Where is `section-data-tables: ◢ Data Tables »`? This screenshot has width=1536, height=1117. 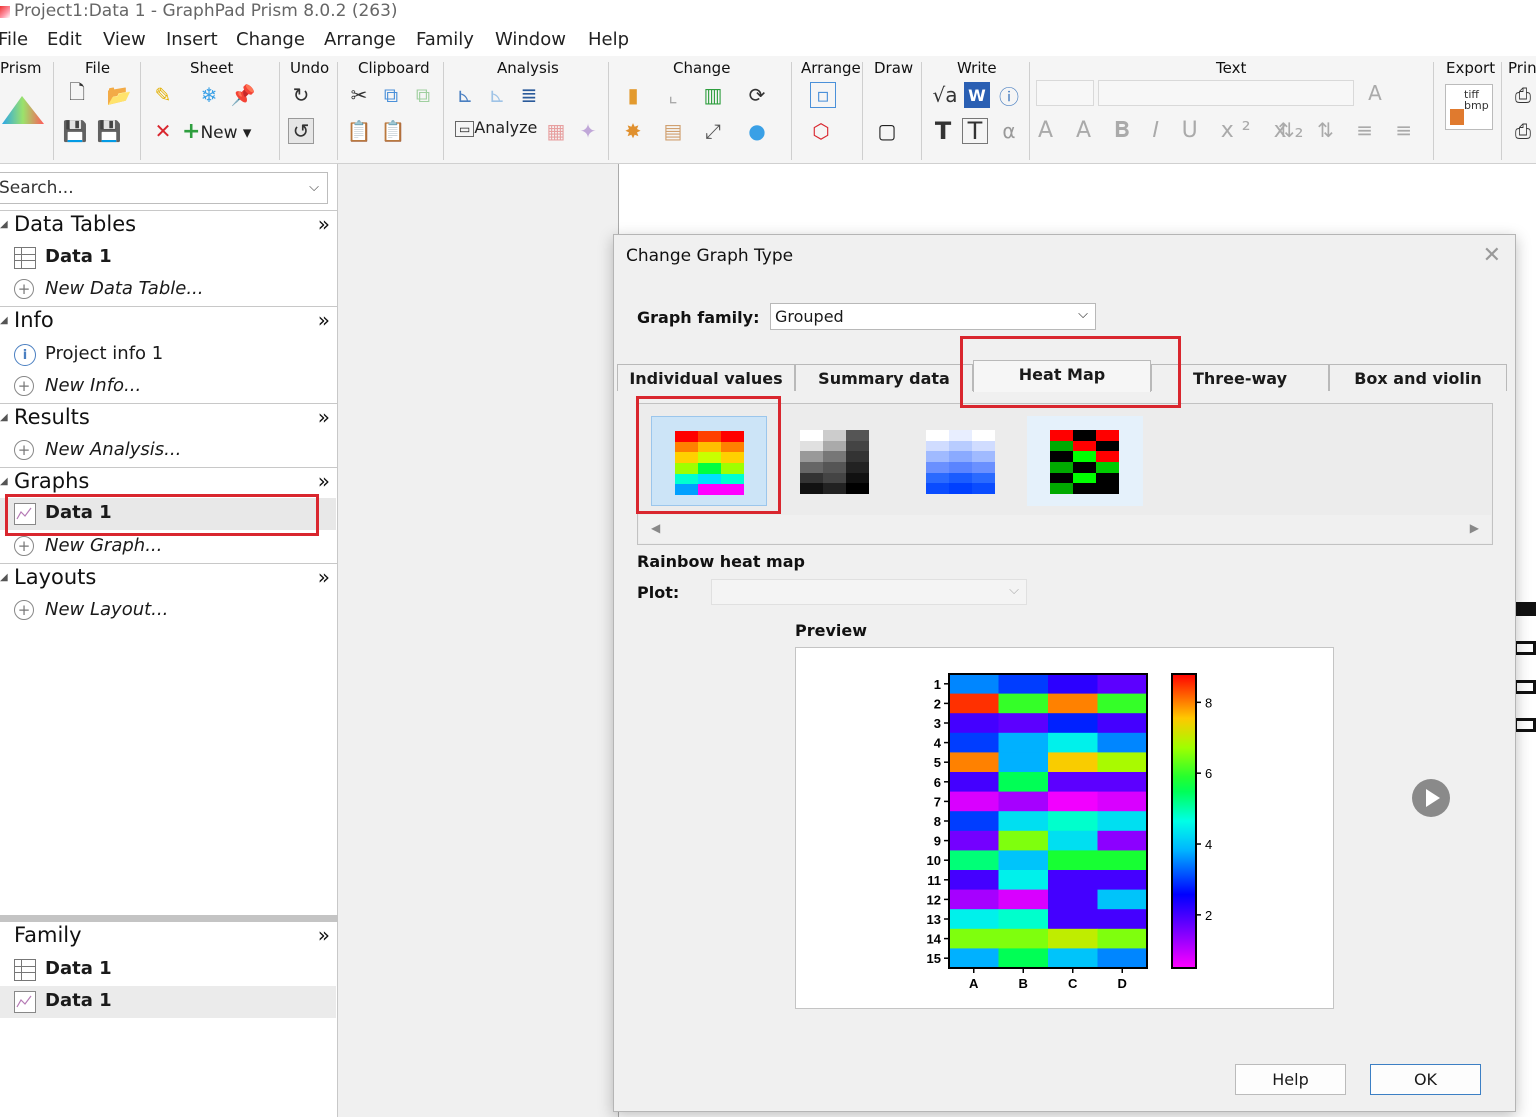
section-data-tables: ◢ Data Tables » is located at coordinates (169, 226).